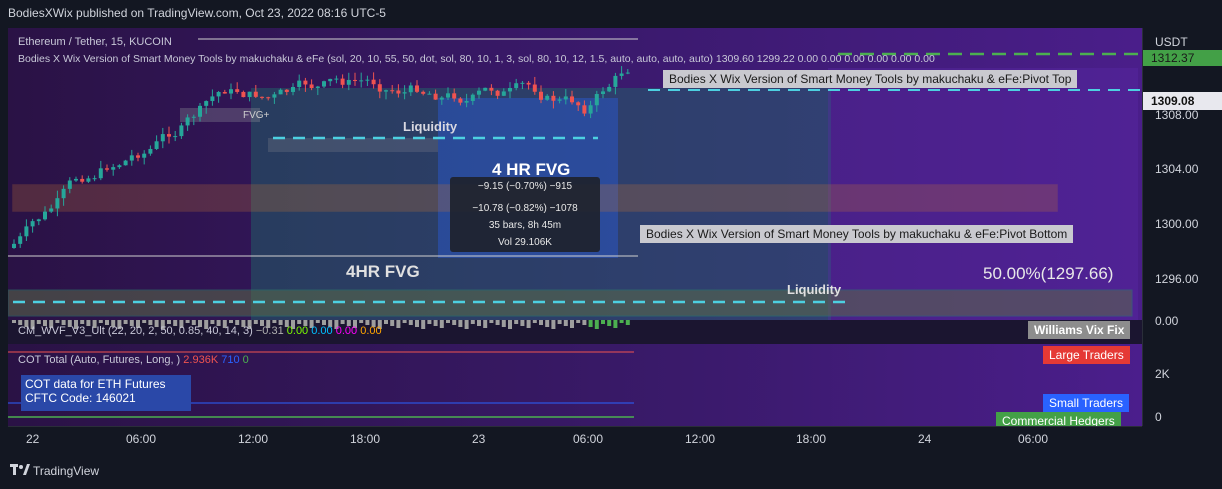 Image resolution: width=1222 pixels, height=489 pixels. I want to click on time-label-6: 06:00, so click(588, 439).